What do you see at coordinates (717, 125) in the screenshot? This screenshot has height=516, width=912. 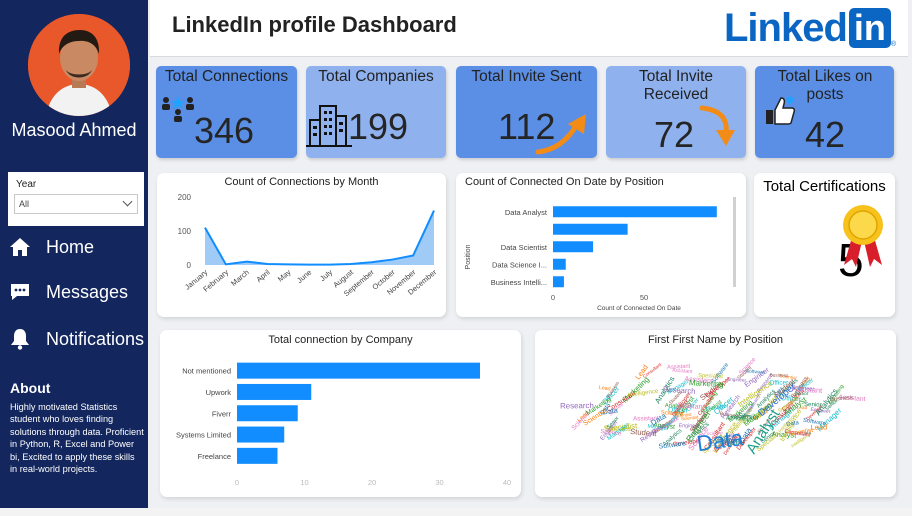 I see `arrow-down-icon` at bounding box center [717, 125].